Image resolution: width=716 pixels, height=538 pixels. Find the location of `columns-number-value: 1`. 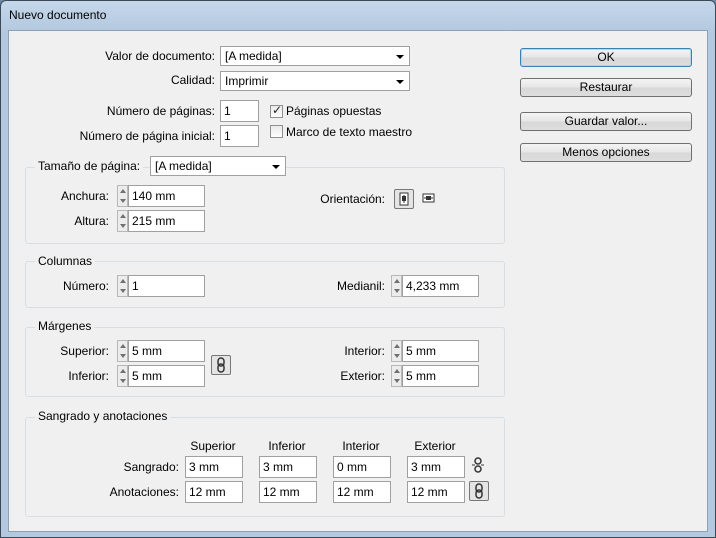

columns-number-value: 1 is located at coordinates (135, 286).